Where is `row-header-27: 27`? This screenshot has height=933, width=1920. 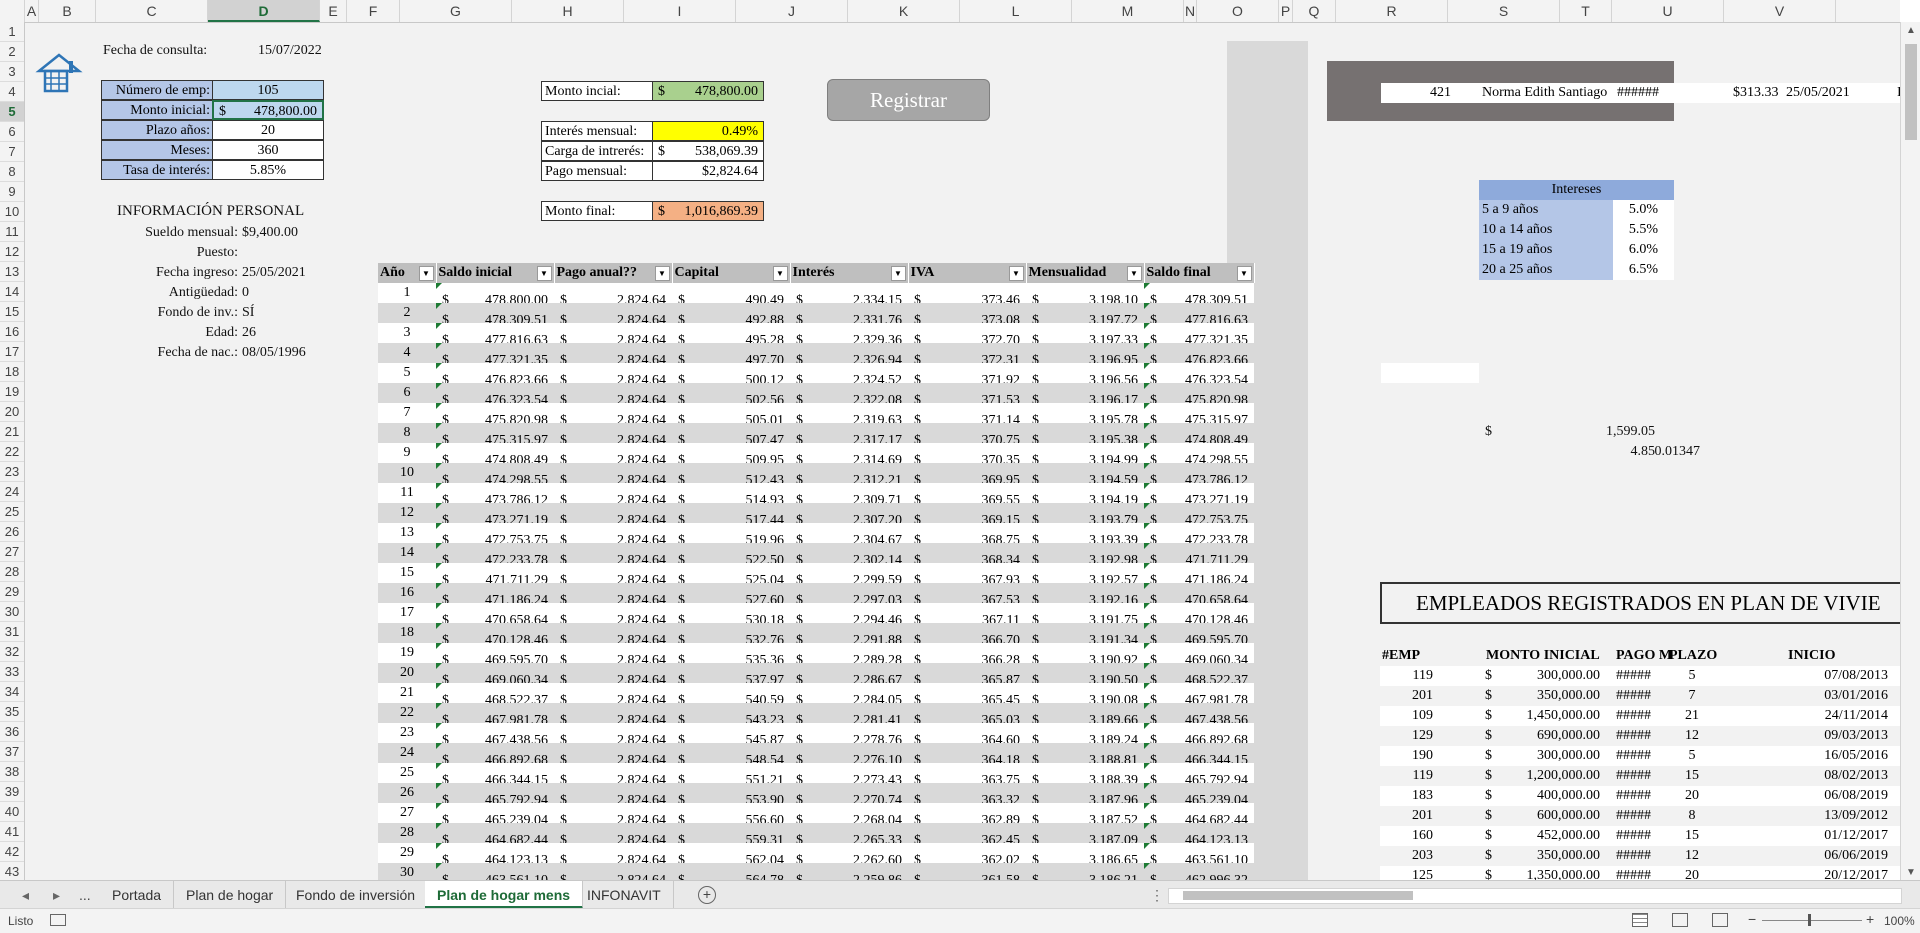 row-header-27: 27 is located at coordinates (12, 552).